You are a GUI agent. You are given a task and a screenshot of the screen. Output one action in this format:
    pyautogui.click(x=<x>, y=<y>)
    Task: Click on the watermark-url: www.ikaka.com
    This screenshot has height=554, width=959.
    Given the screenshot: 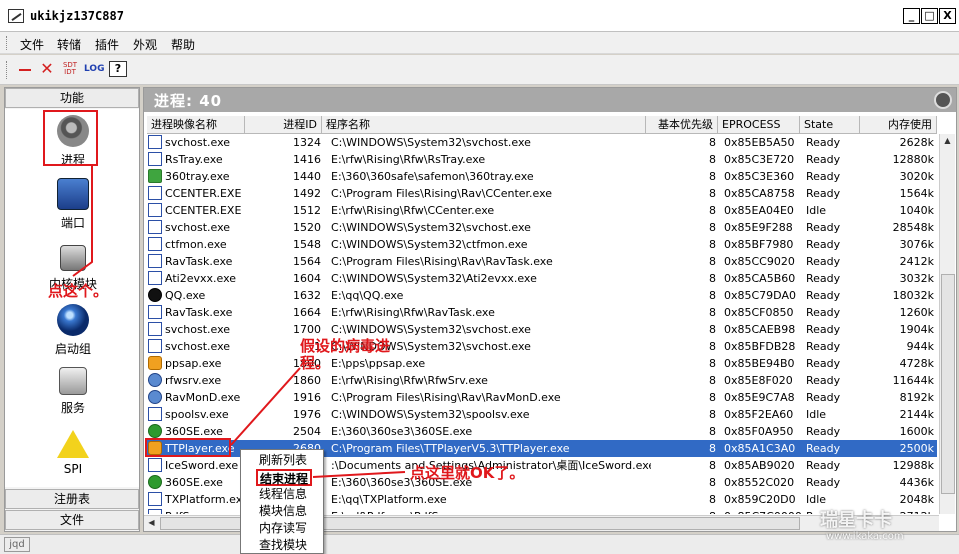 What is the action you would take?
    pyautogui.click(x=865, y=536)
    